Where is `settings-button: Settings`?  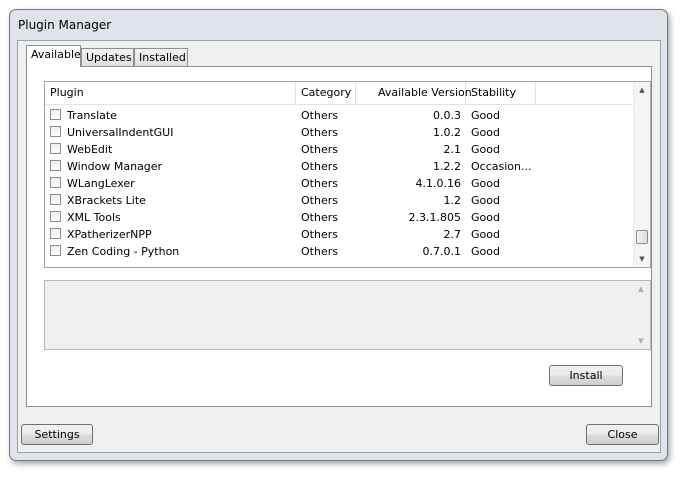 settings-button: Settings is located at coordinates (57, 434).